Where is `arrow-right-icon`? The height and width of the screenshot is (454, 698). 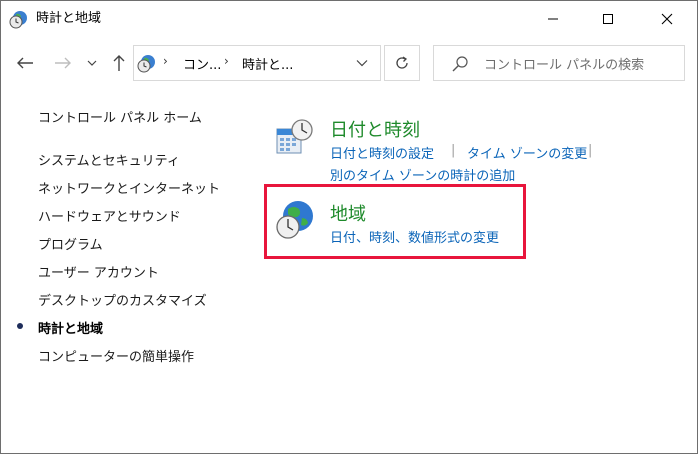 arrow-right-icon is located at coordinates (63, 63).